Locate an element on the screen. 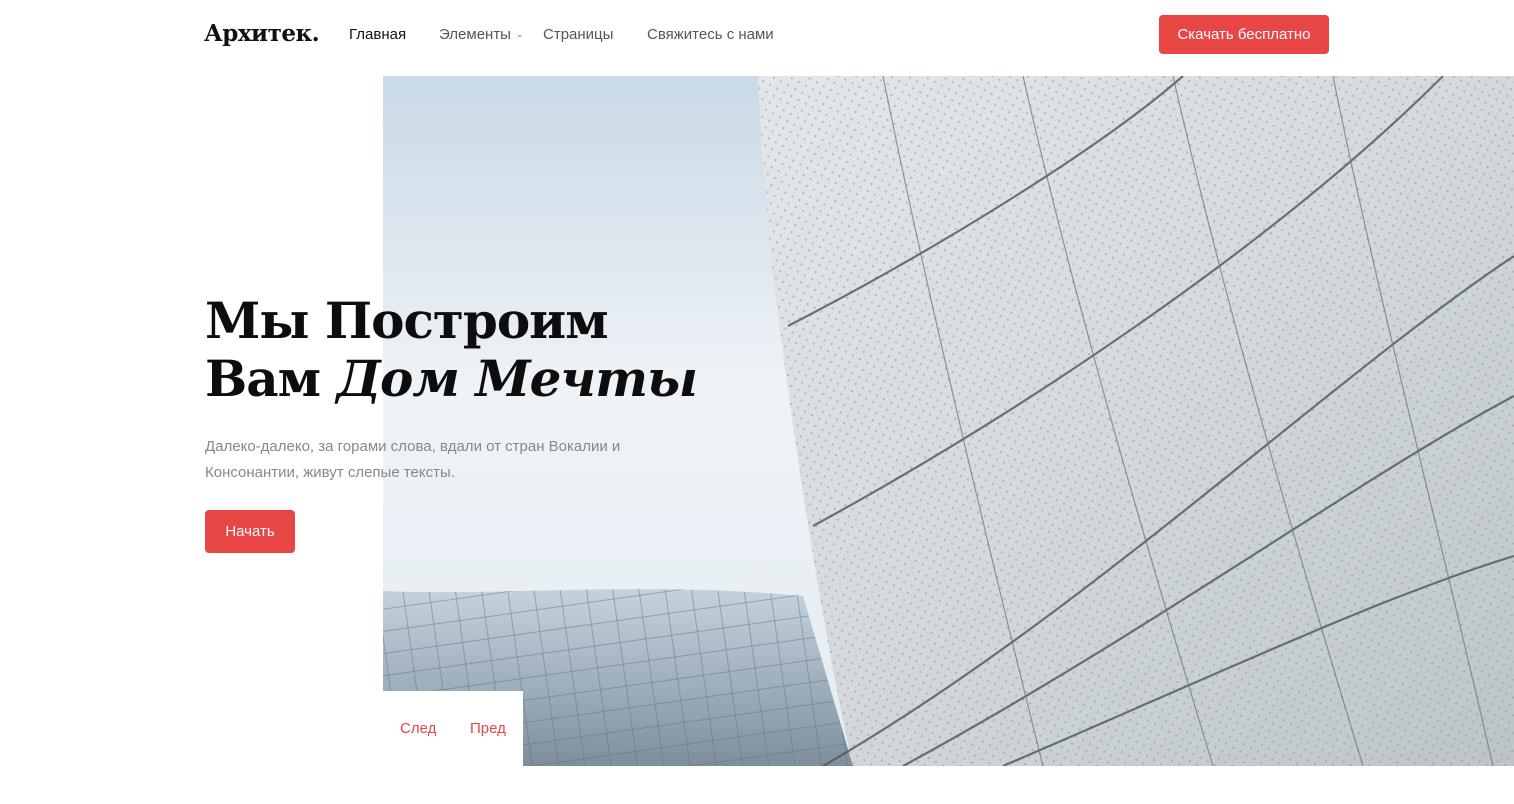 This screenshot has width=1514, height=804. nav-item-elements: Элементы ⌄ is located at coordinates (481, 34).